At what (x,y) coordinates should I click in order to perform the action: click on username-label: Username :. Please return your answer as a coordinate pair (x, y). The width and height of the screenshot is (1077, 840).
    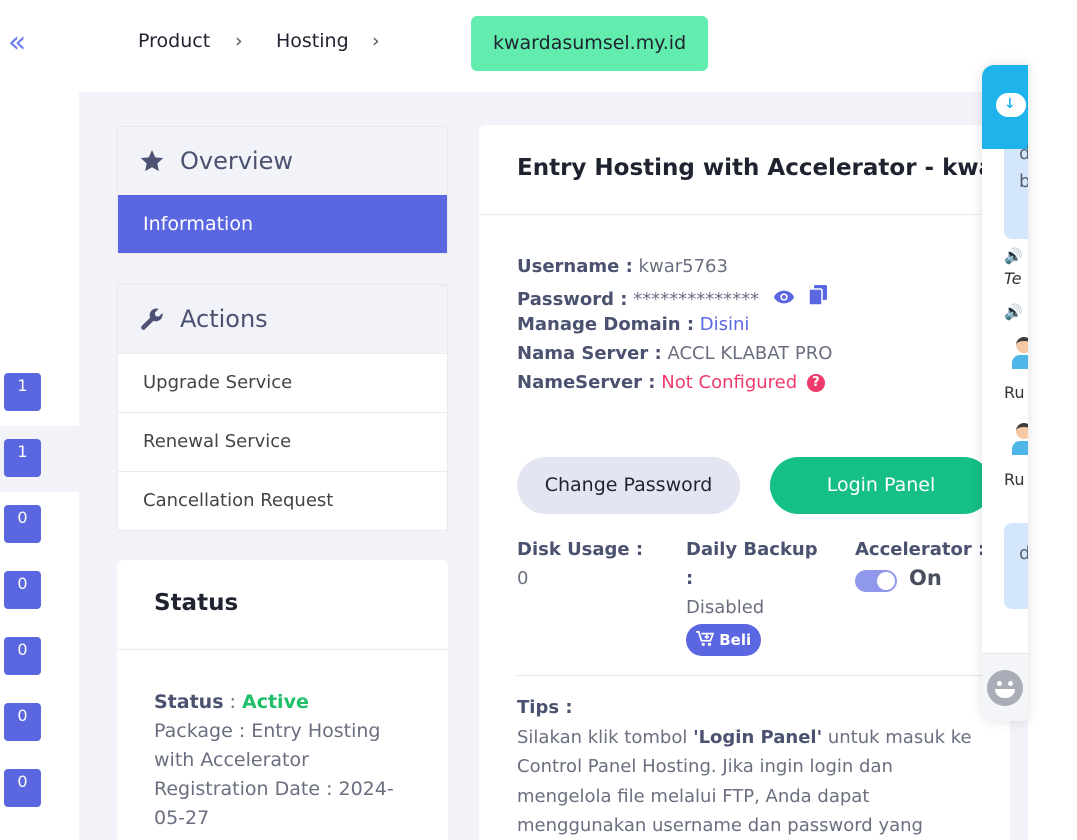
    Looking at the image, I should click on (575, 266).